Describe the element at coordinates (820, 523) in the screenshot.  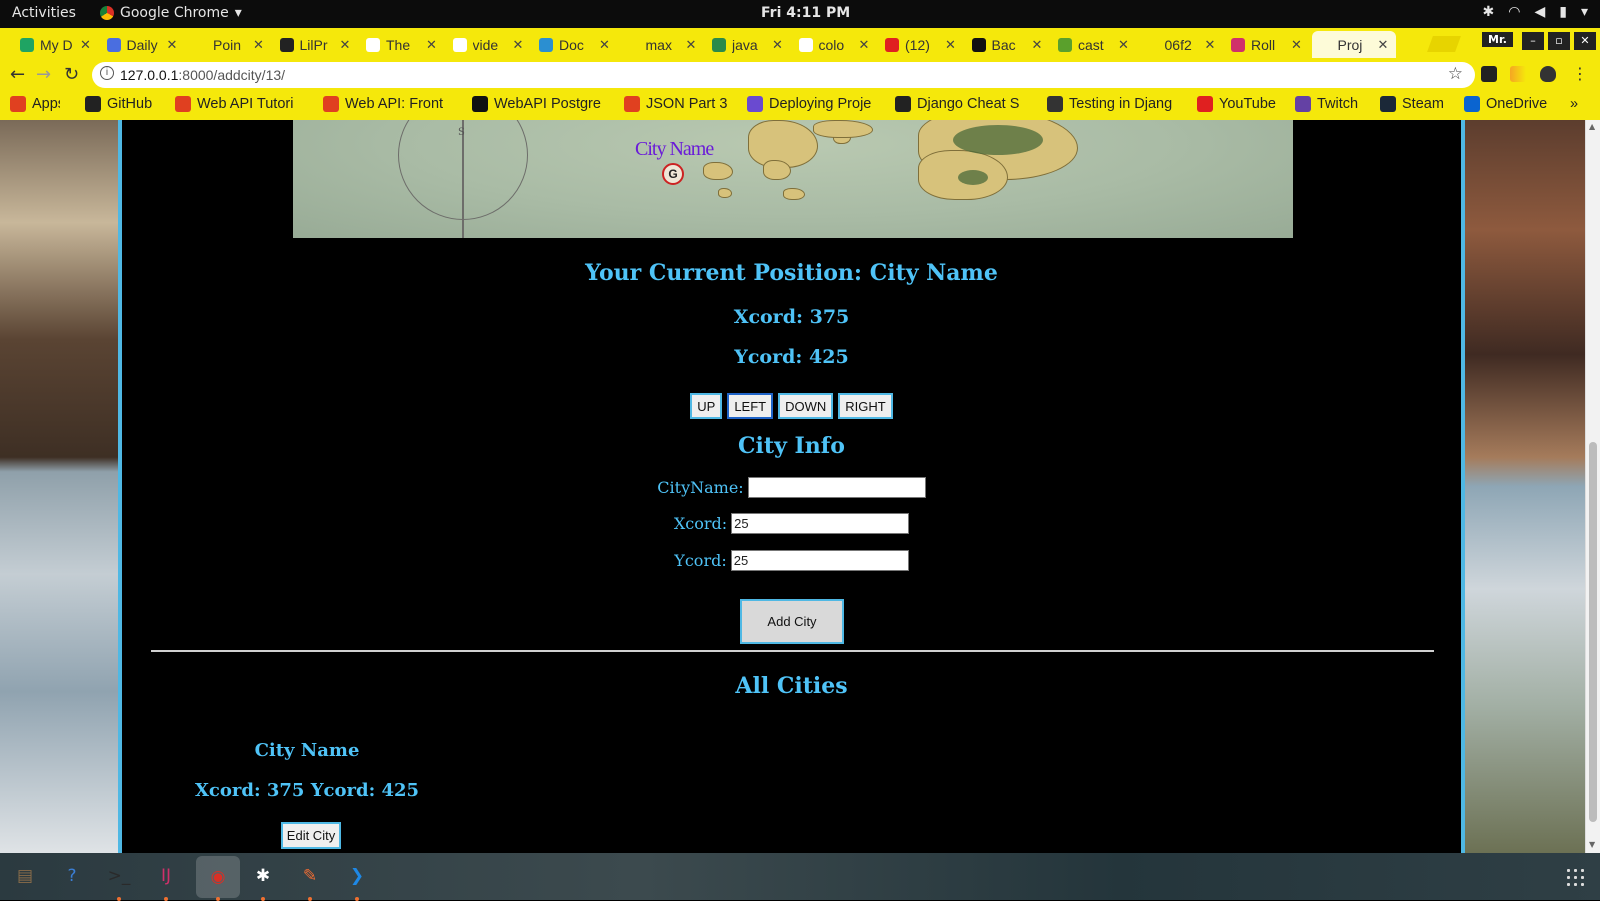
I see `xcord-input` at that location.